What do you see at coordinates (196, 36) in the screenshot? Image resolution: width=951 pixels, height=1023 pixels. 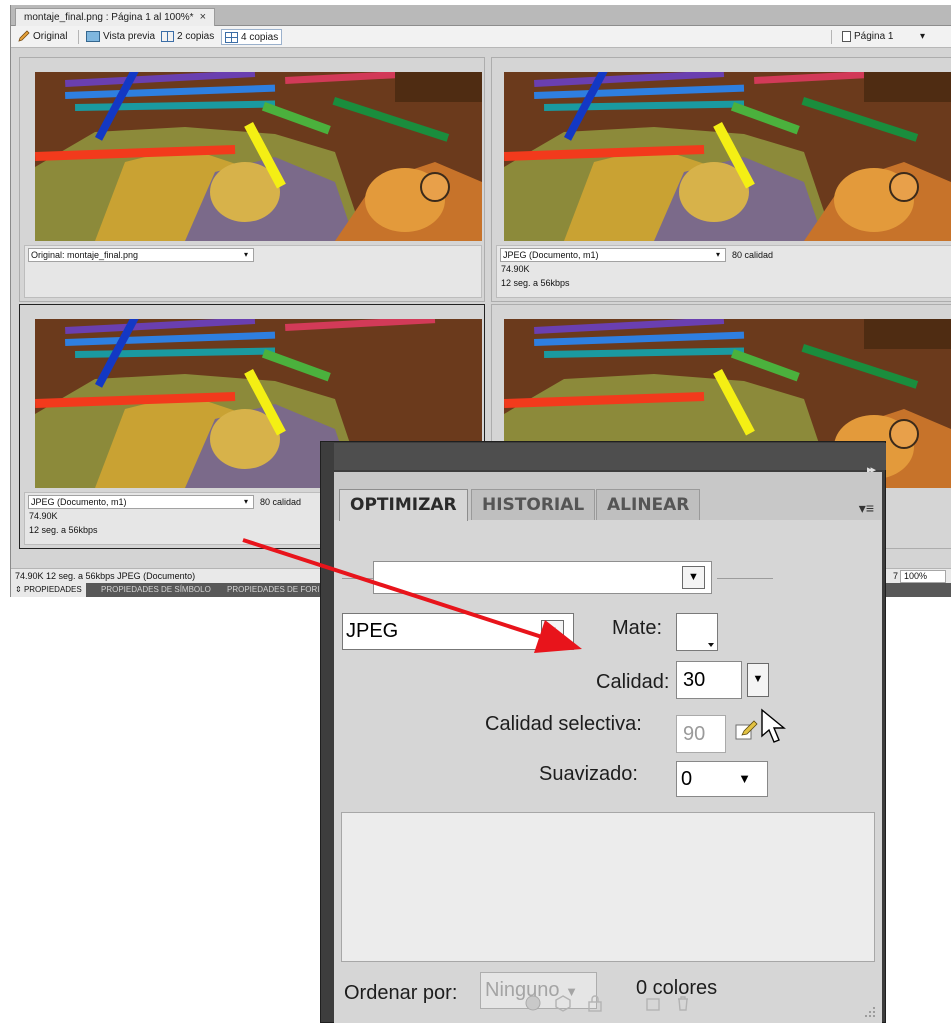 I see `two-up-view-label: 2 copias` at bounding box center [196, 36].